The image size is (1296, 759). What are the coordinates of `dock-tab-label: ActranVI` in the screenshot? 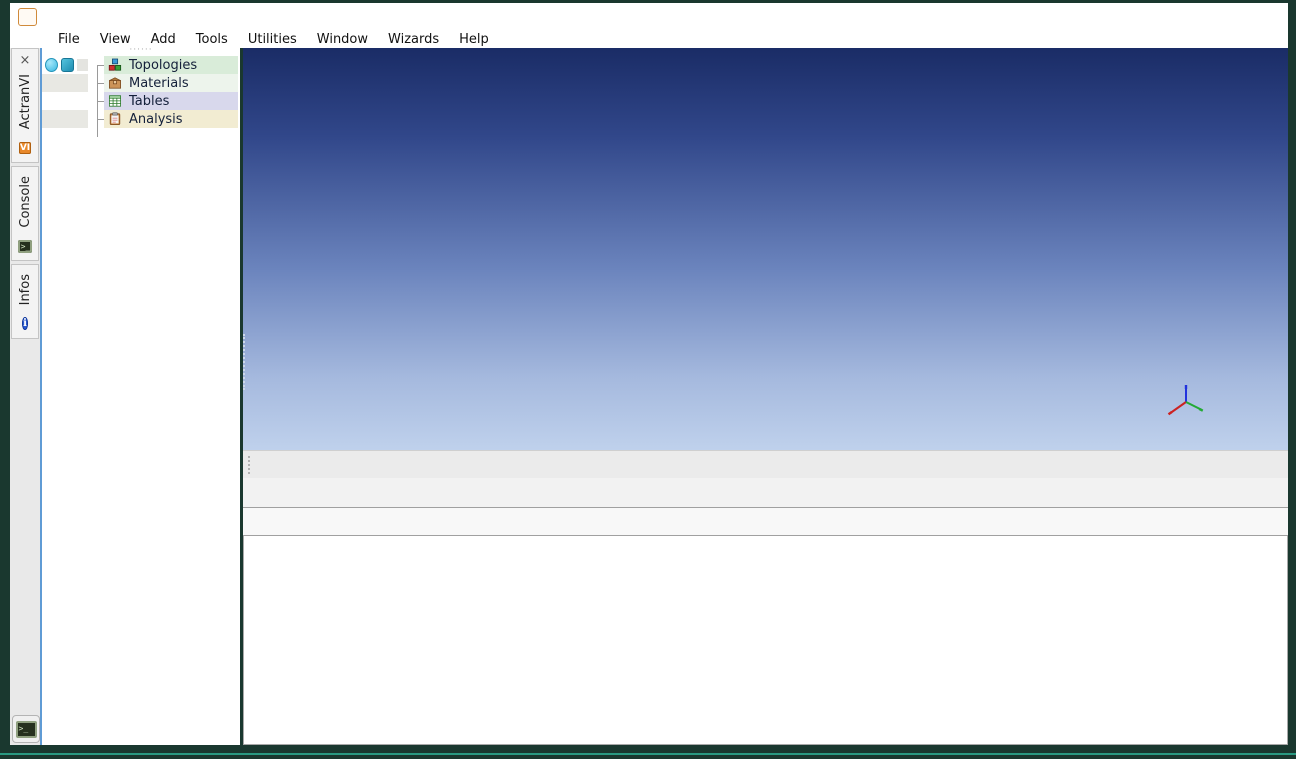 It's located at (25, 102).